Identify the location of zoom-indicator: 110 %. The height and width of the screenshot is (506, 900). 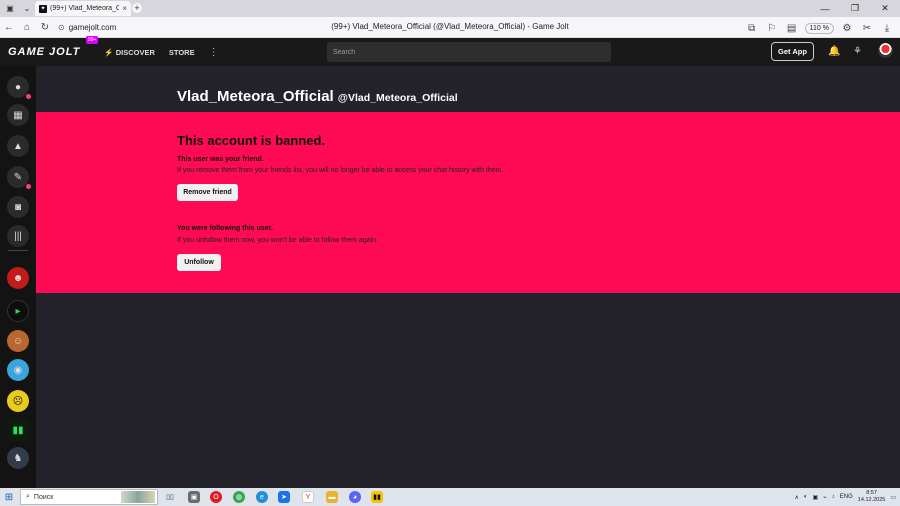
(819, 28).